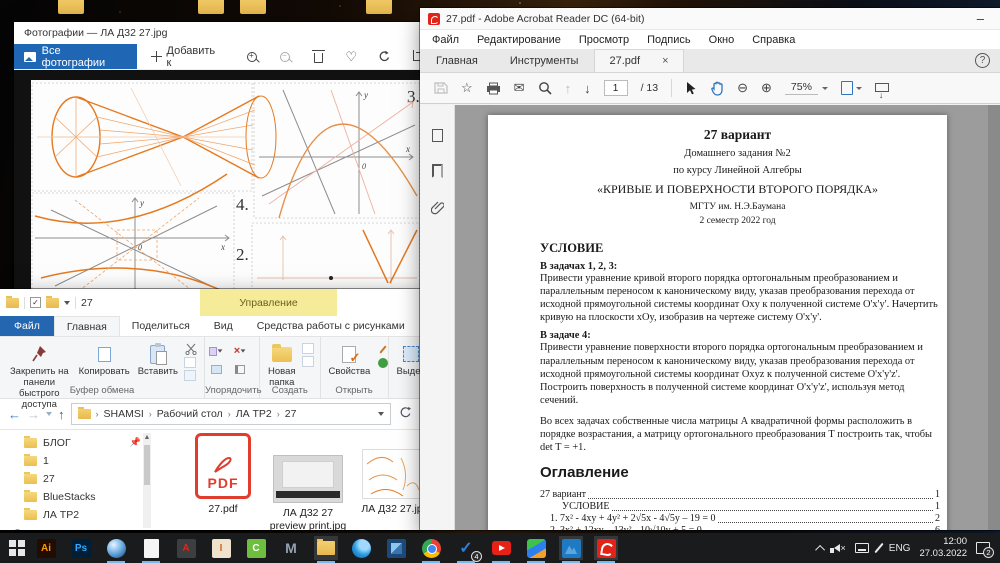  I want to click on breadcrumb-shamsi: SHAMSI, so click(124, 414).